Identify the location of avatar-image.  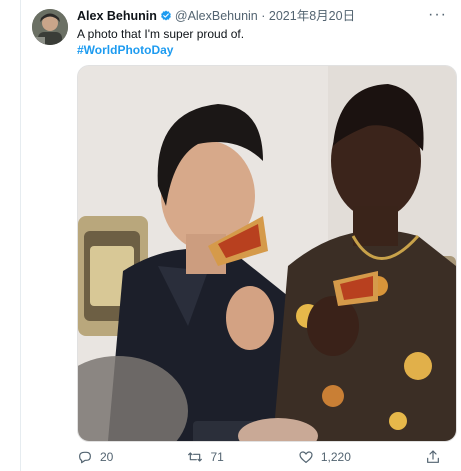
(50, 27).